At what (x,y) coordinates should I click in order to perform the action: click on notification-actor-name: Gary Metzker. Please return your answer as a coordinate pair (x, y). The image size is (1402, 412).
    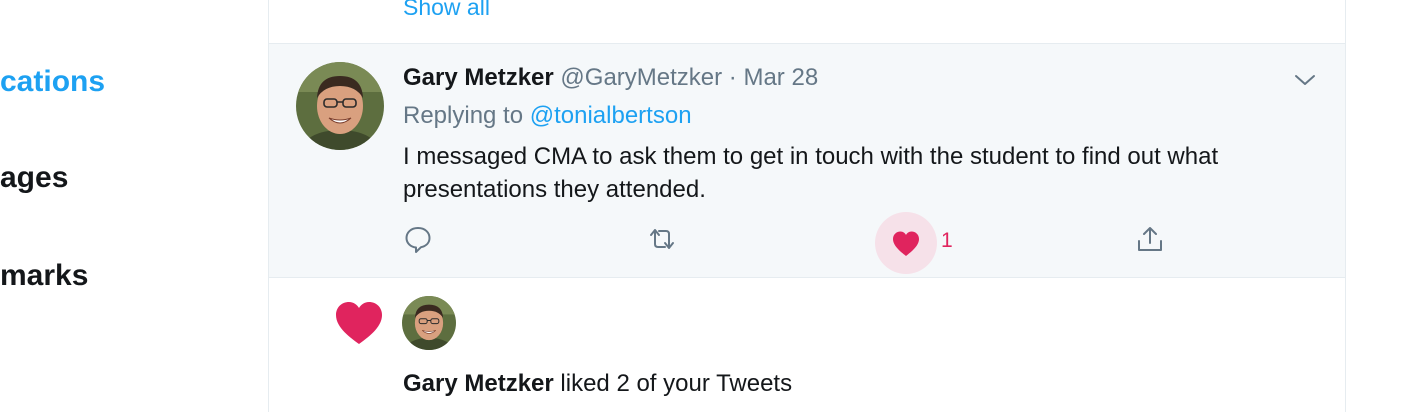
    Looking at the image, I should click on (478, 383).